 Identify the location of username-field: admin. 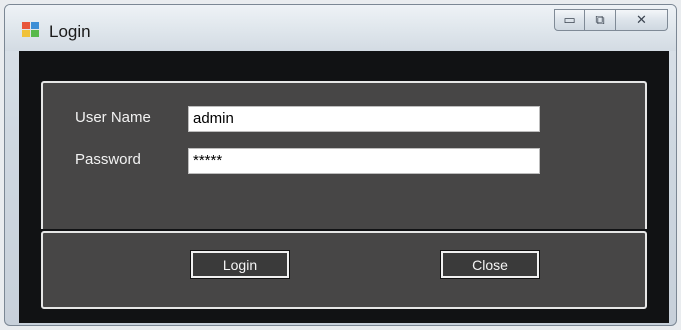
(364, 119).